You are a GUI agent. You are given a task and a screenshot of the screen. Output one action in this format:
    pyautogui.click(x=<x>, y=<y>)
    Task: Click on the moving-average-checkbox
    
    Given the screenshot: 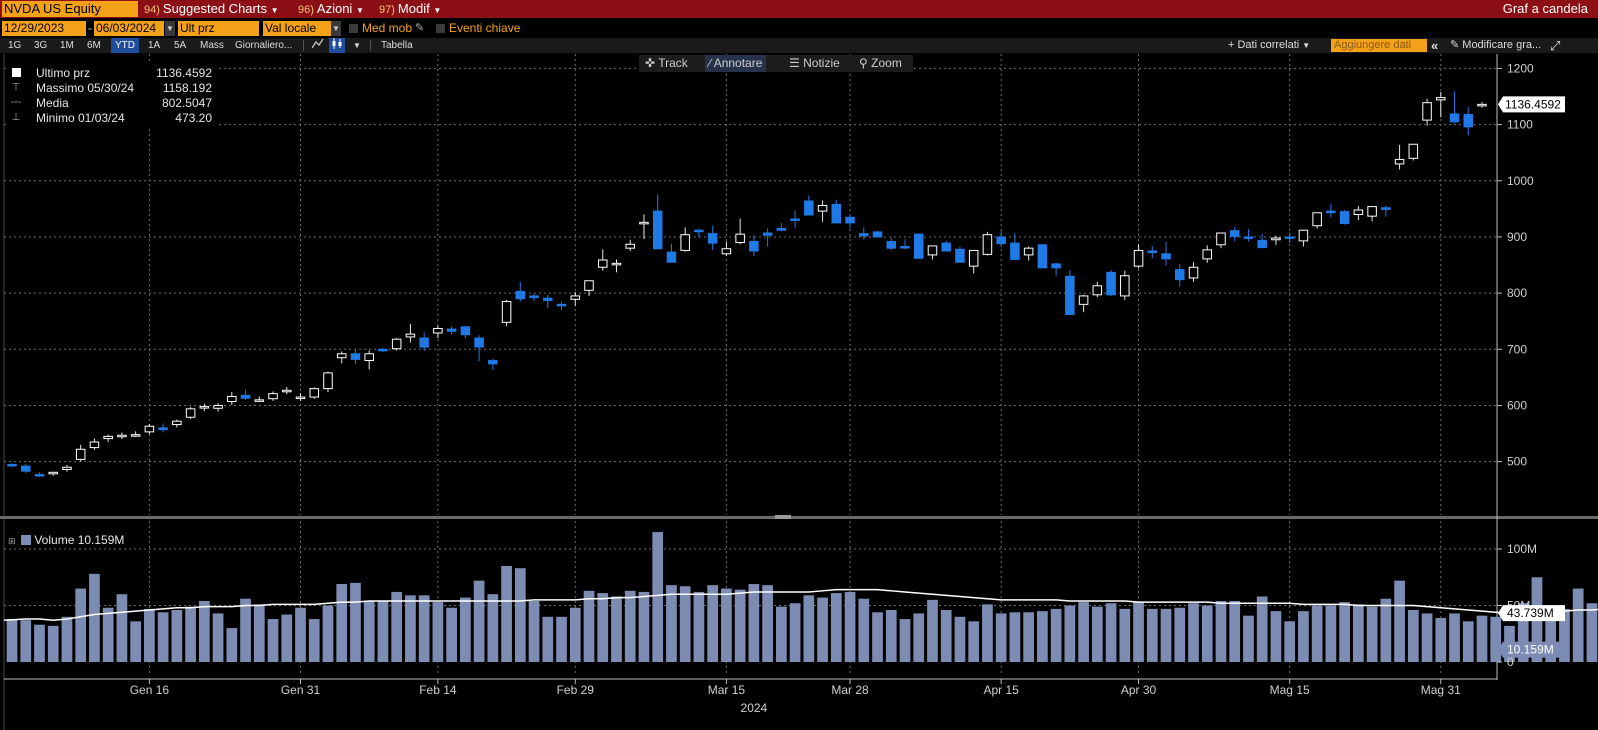 What is the action you would take?
    pyautogui.click(x=353, y=28)
    